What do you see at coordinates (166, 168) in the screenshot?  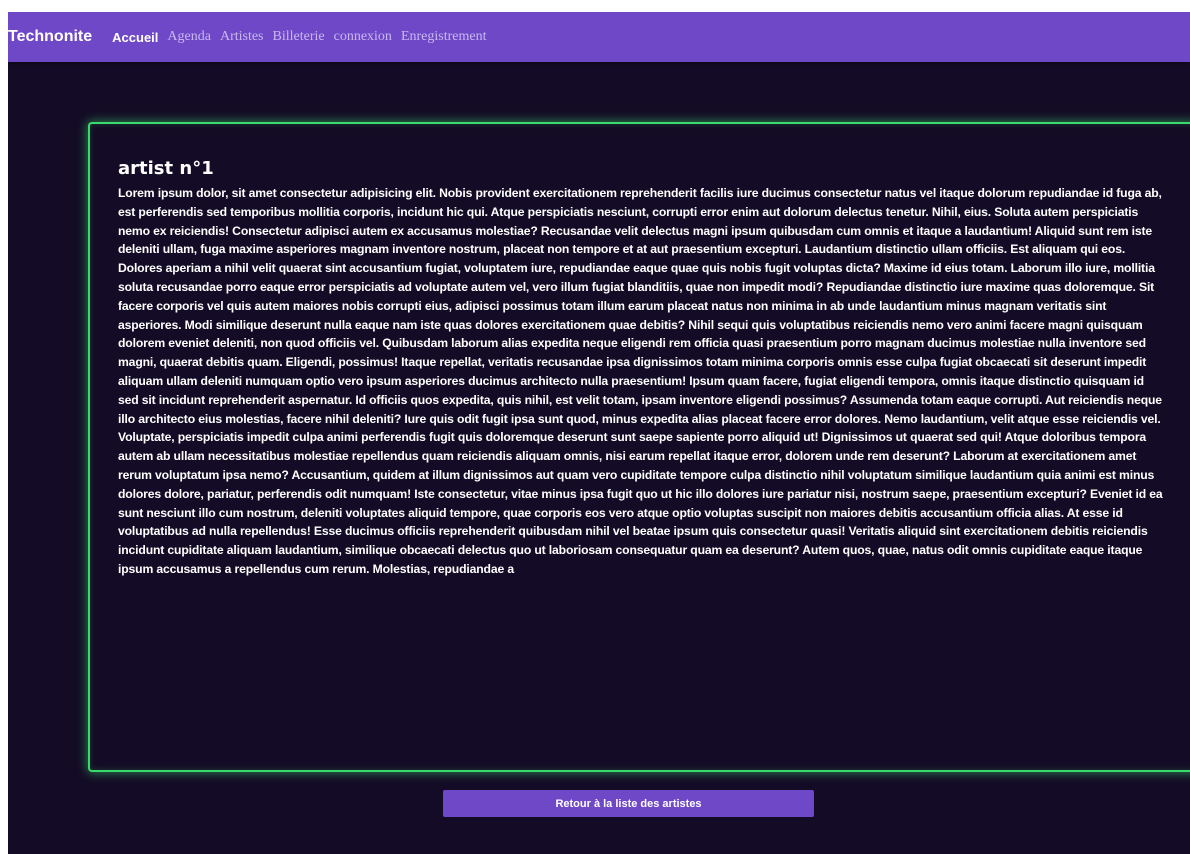 I see `artist-title: artist n°1` at bounding box center [166, 168].